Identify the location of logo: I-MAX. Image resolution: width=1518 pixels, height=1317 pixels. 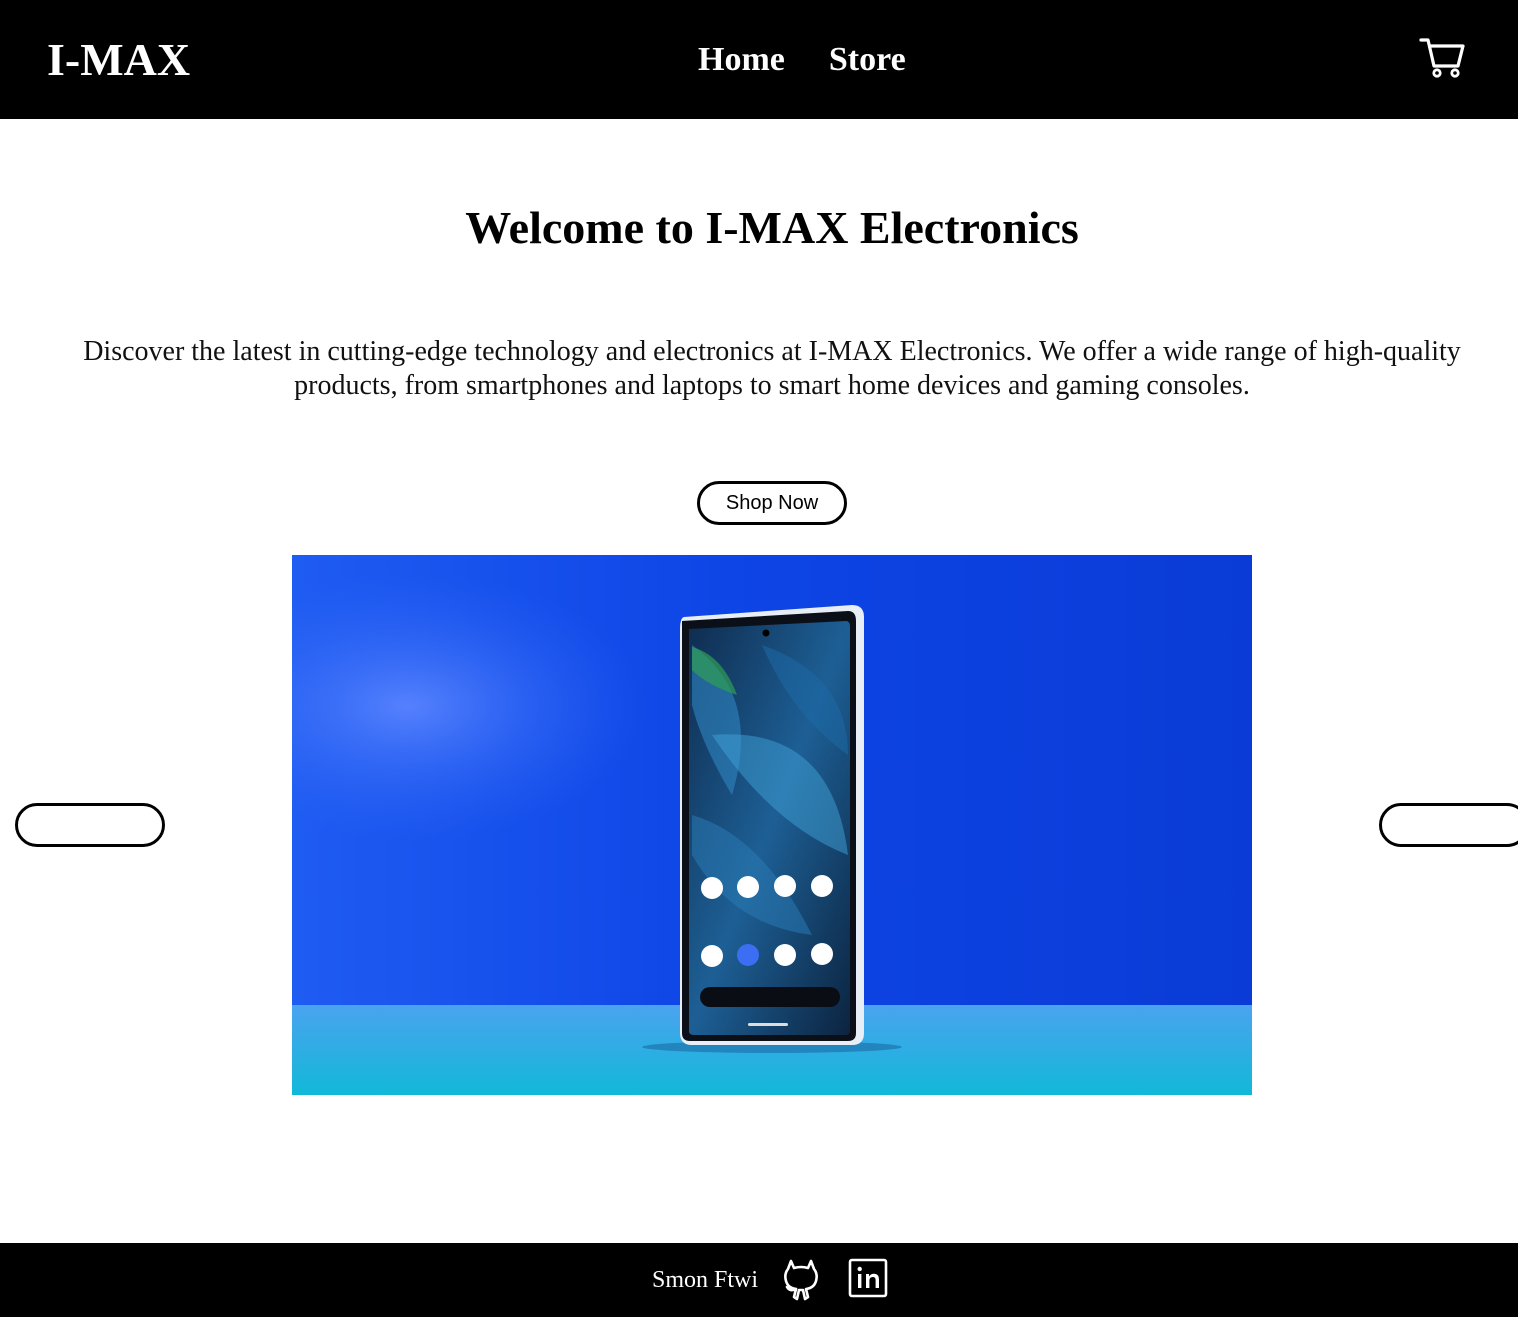
(118, 60).